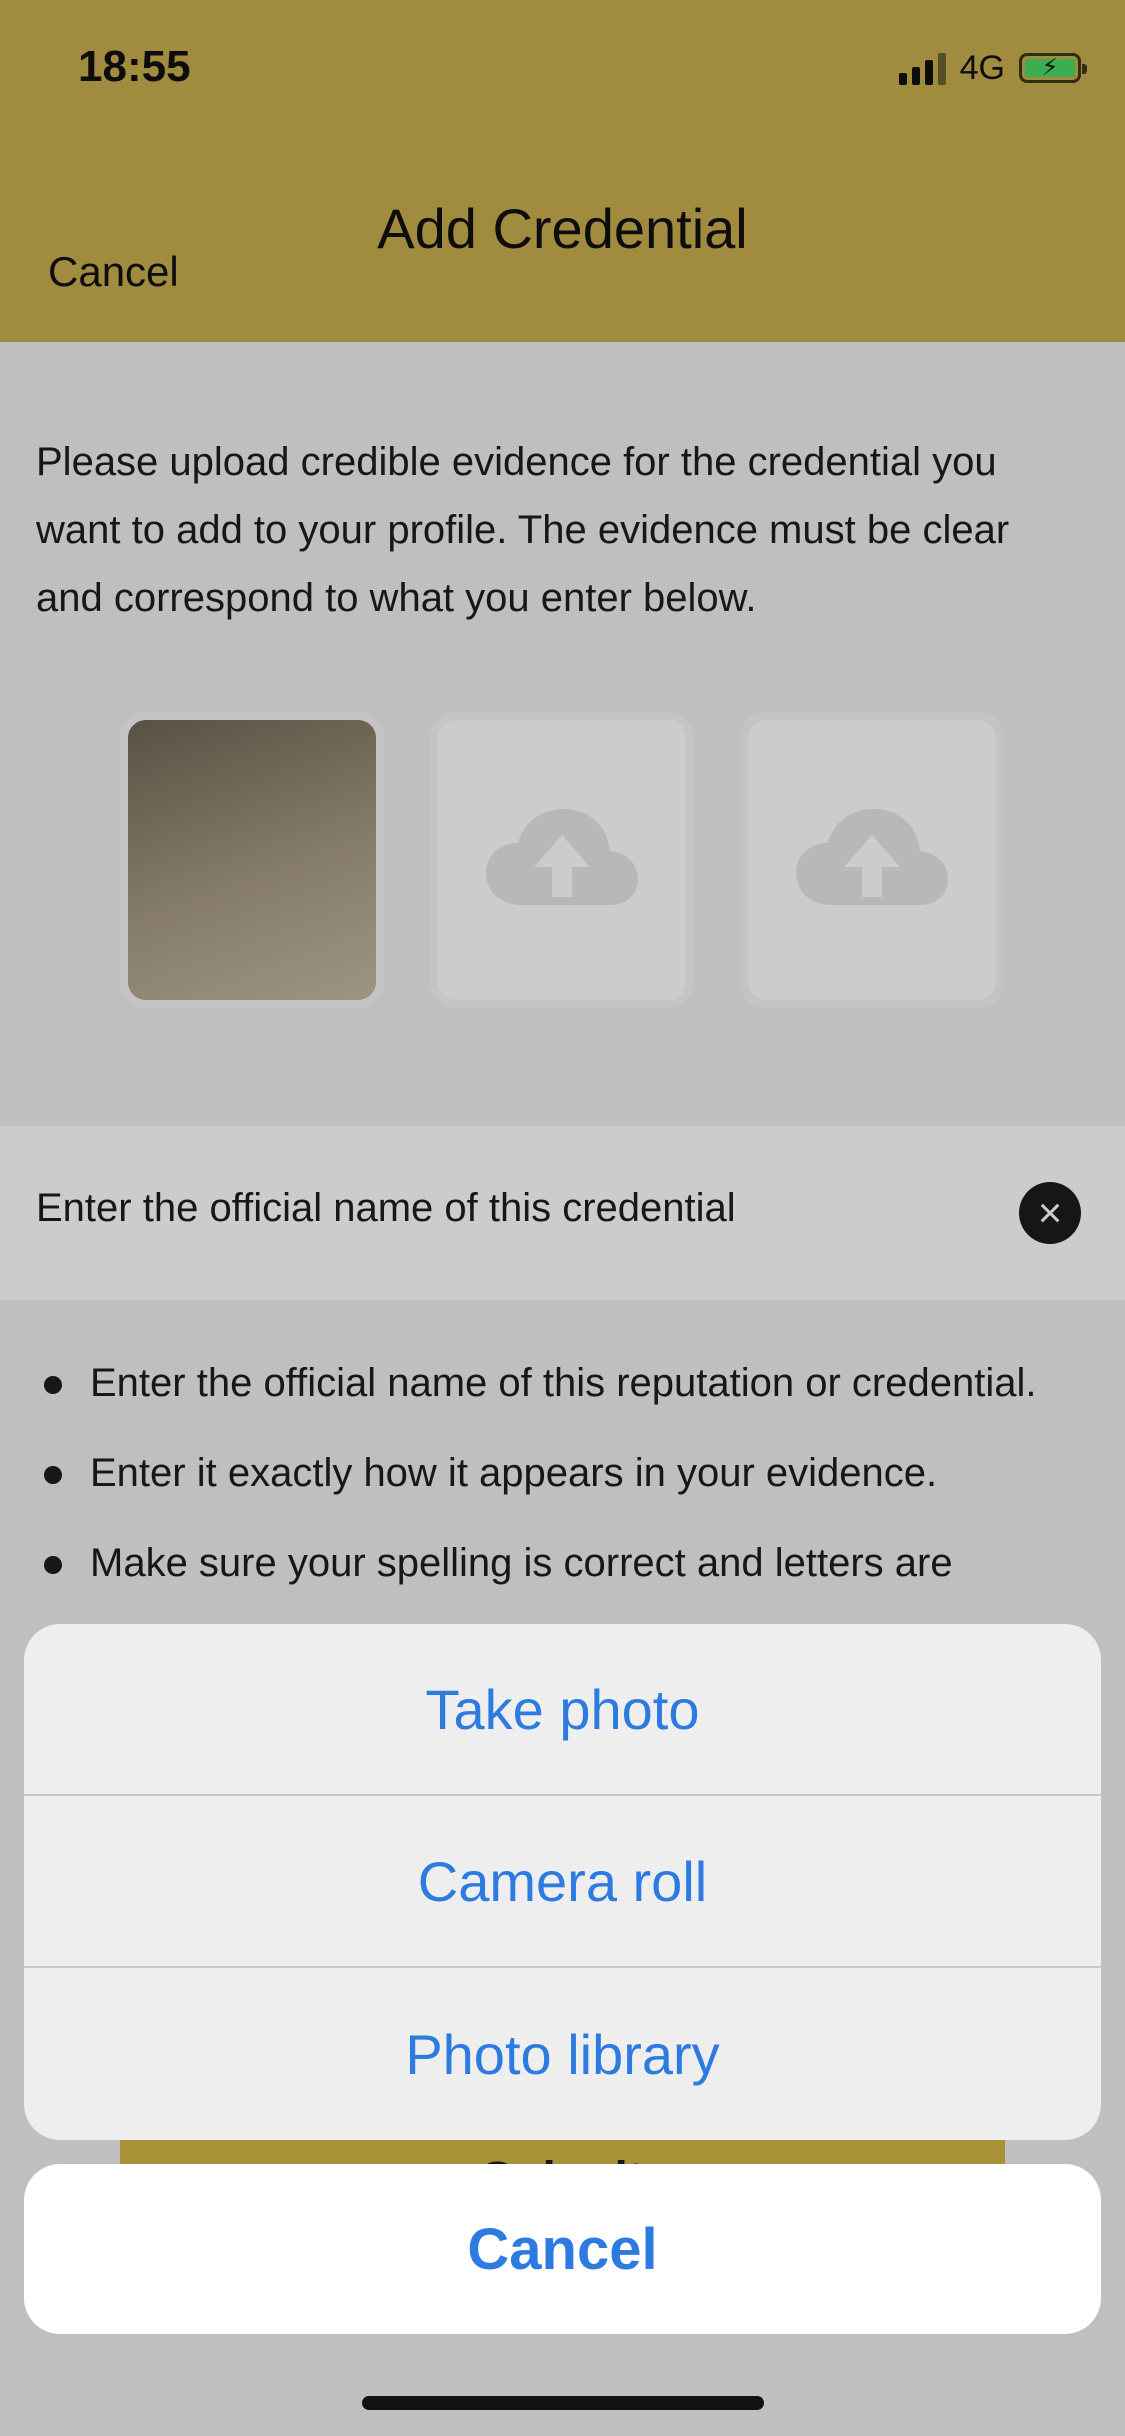  I want to click on camera-roll-option: Camera roll, so click(562, 1882).